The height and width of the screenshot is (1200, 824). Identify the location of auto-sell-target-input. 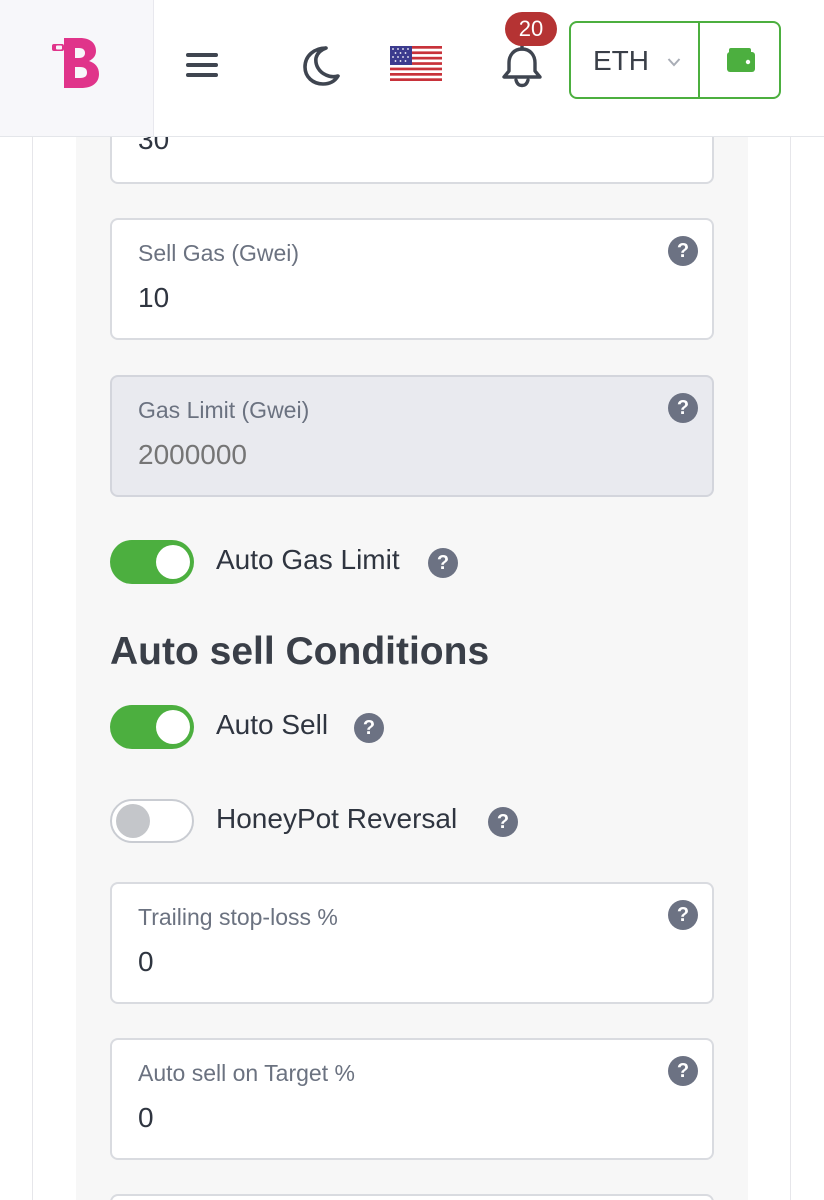
(388, 1118).